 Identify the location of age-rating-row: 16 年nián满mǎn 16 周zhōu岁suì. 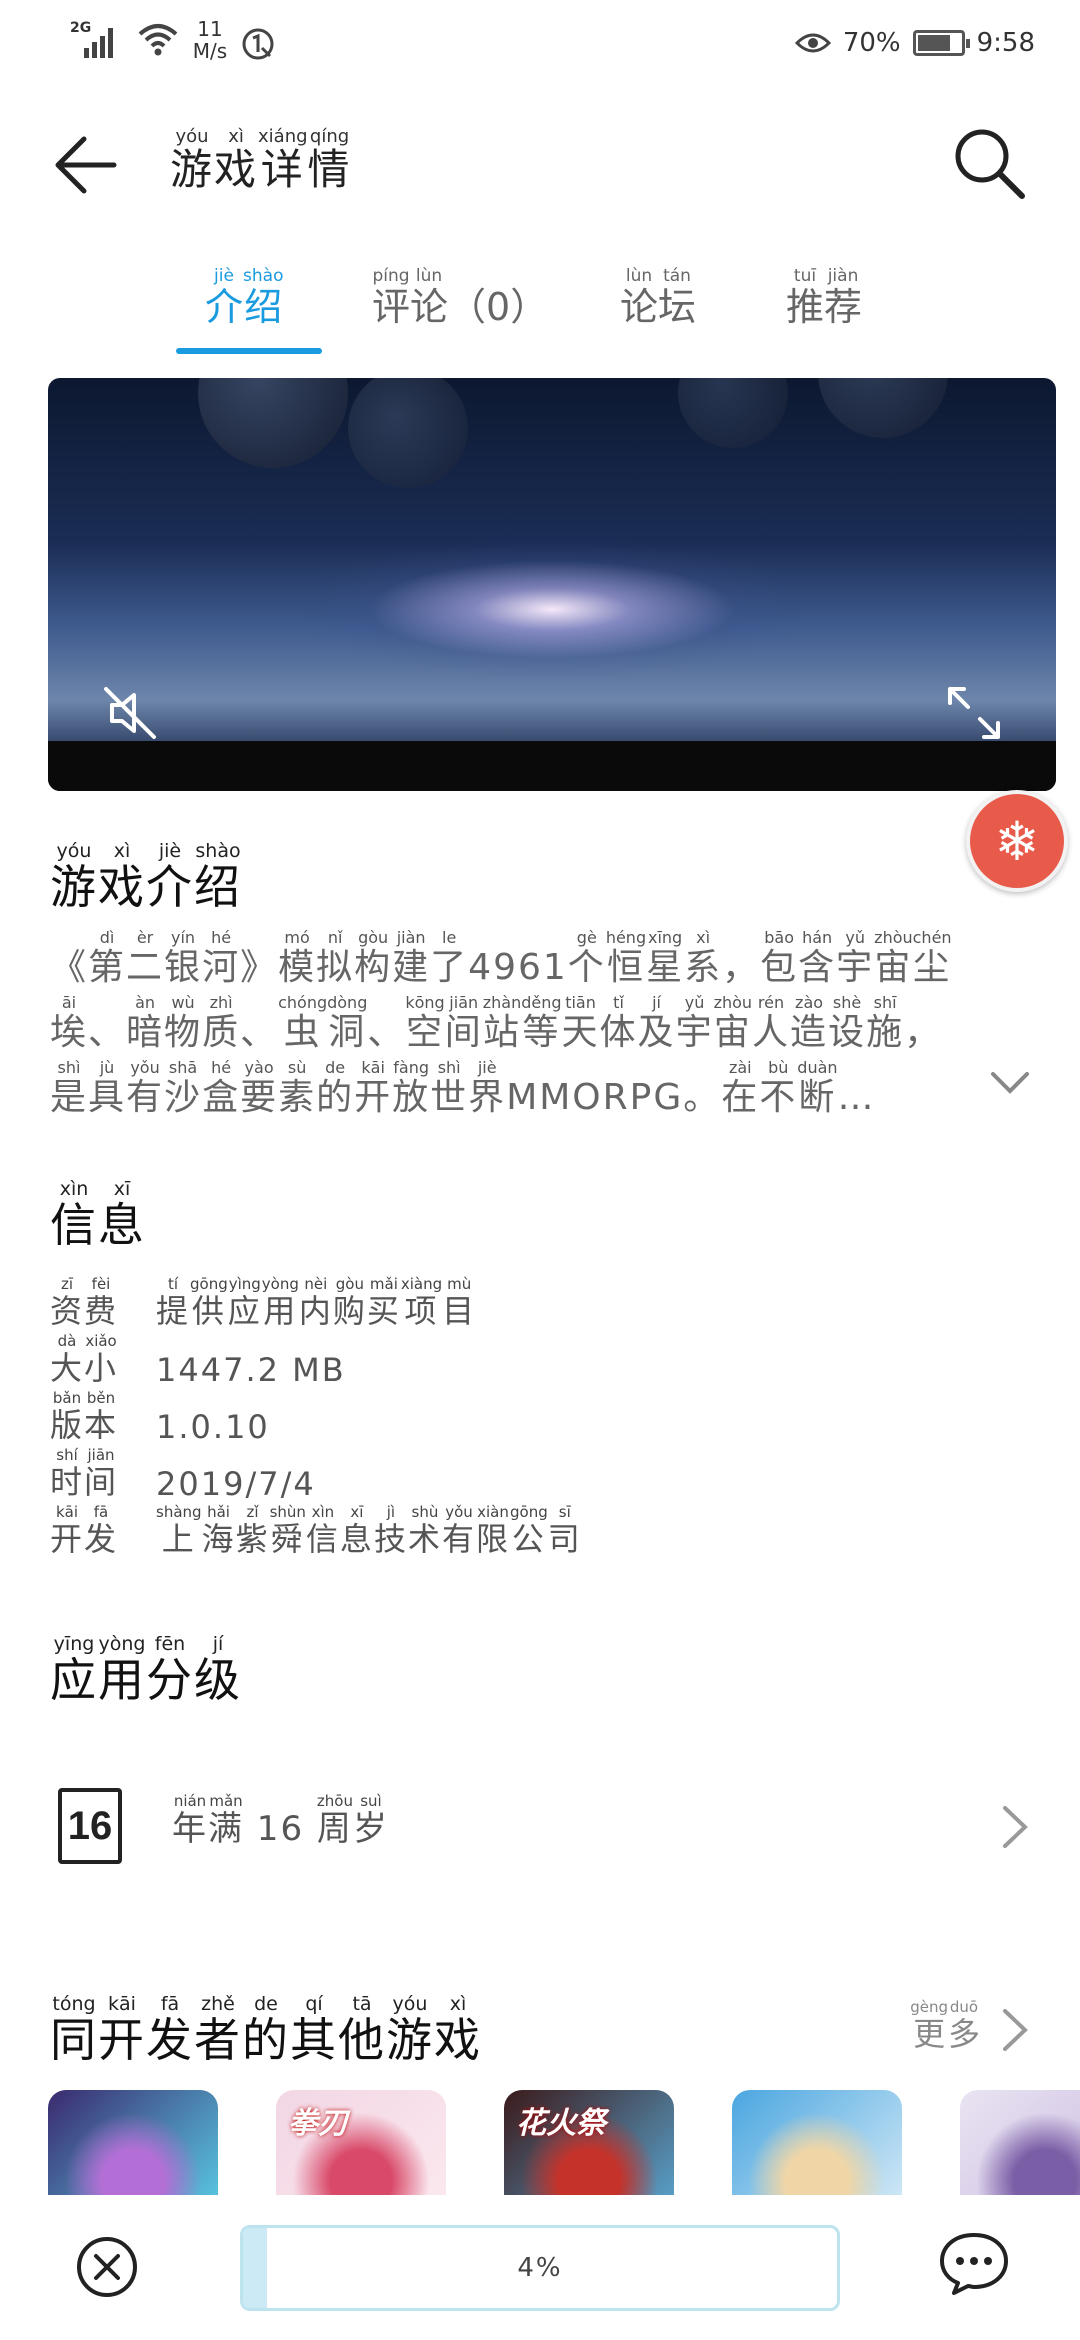
(540, 1825).